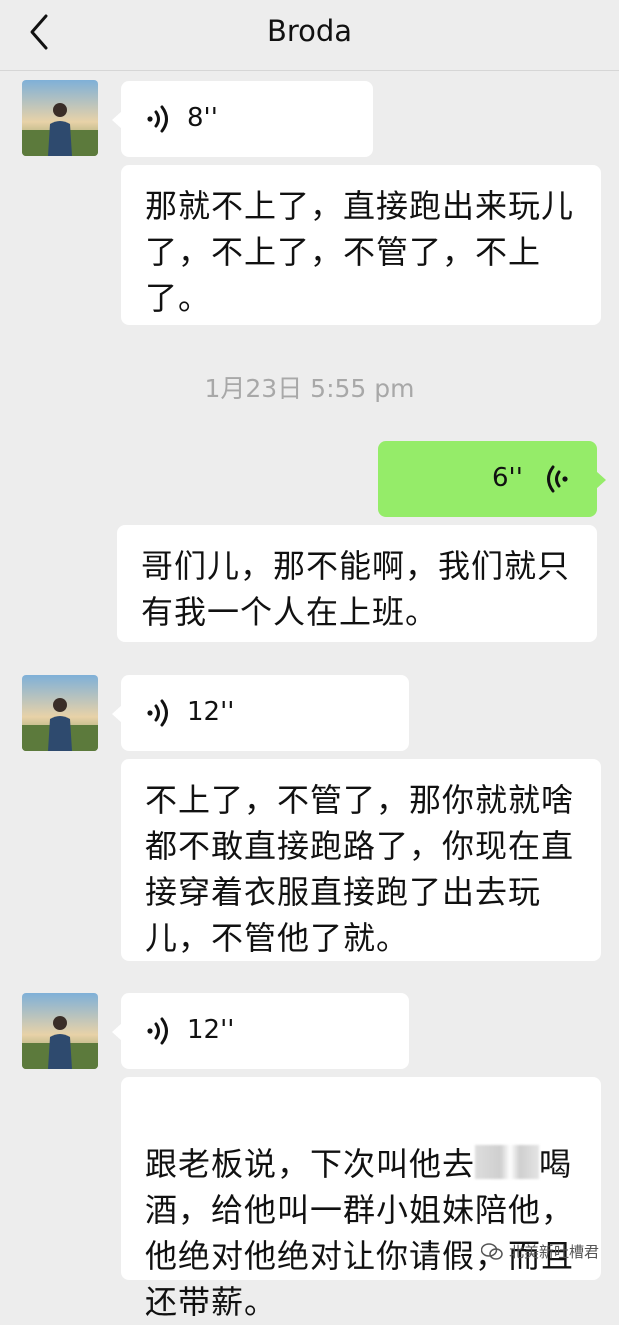 The height and width of the screenshot is (1325, 619). What do you see at coordinates (309, 31) in the screenshot?
I see `chat-title: Broda` at bounding box center [309, 31].